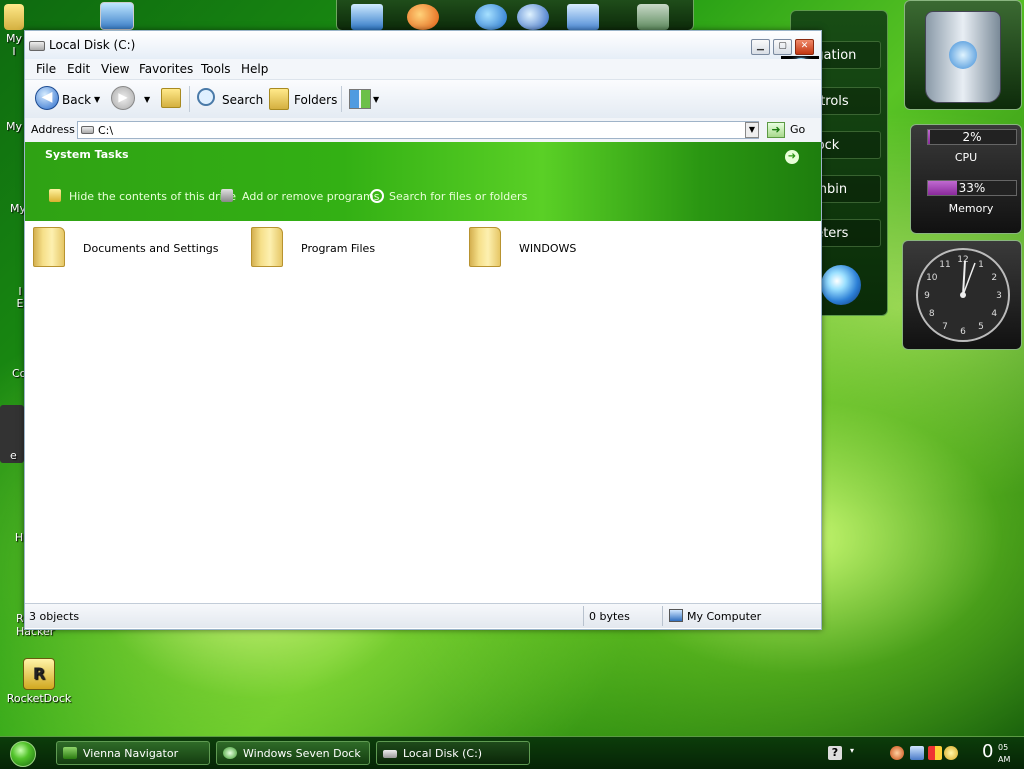 The width and height of the screenshot is (1024, 769). Describe the element at coordinates (951, 753) in the screenshot. I see `messenger-icon` at that location.